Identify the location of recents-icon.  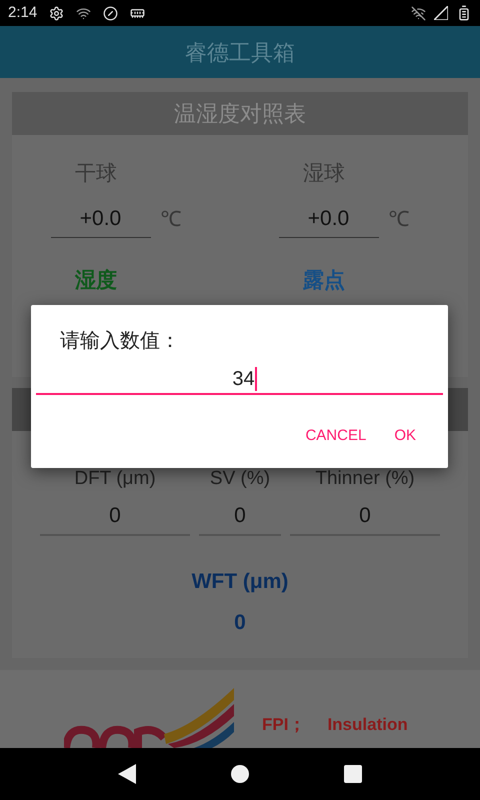
(353, 774).